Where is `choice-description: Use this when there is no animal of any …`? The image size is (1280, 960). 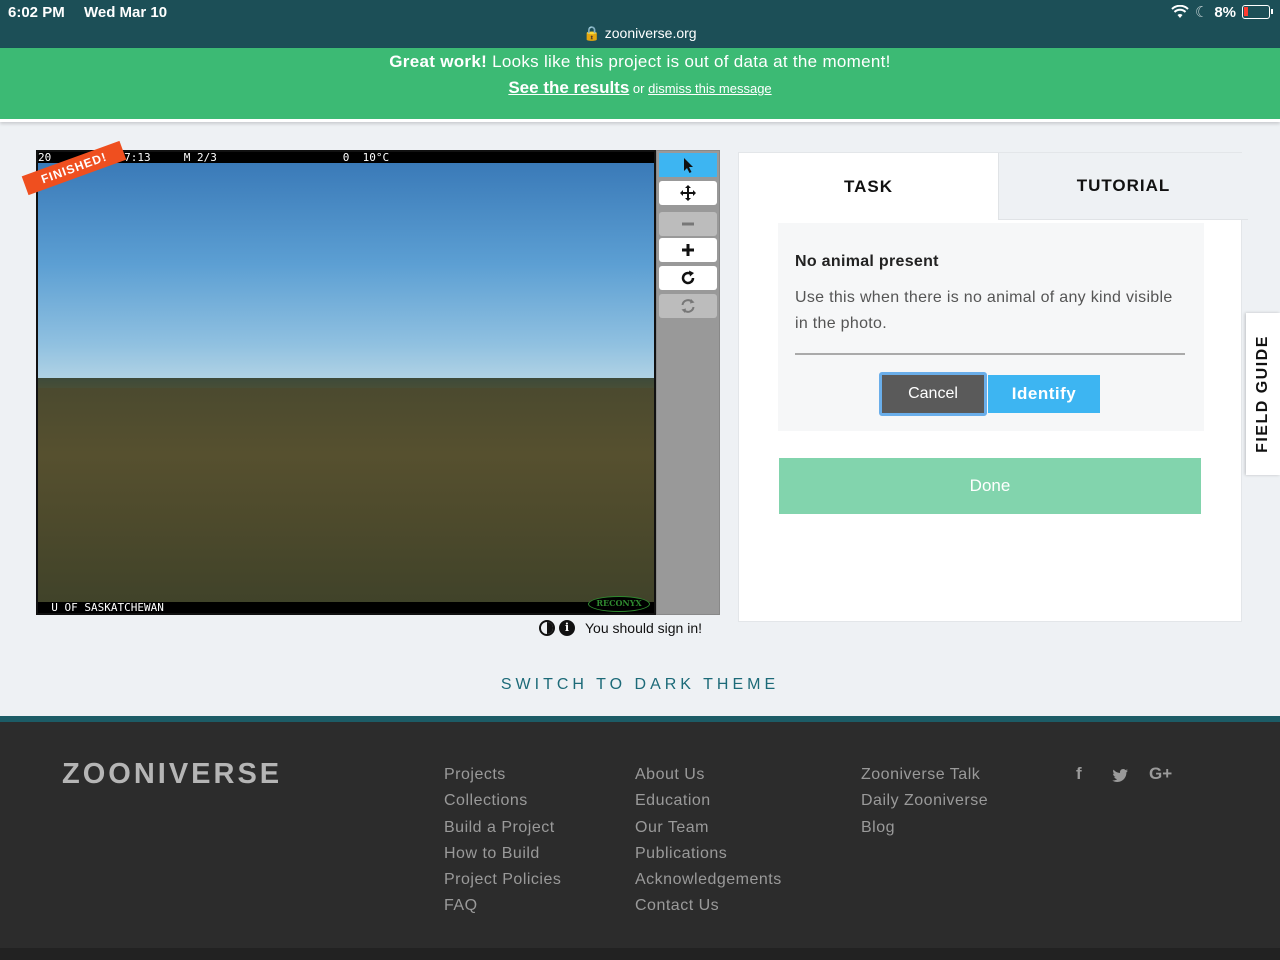
choice-description: Use this when there is no animal of any … is located at coordinates (984, 310).